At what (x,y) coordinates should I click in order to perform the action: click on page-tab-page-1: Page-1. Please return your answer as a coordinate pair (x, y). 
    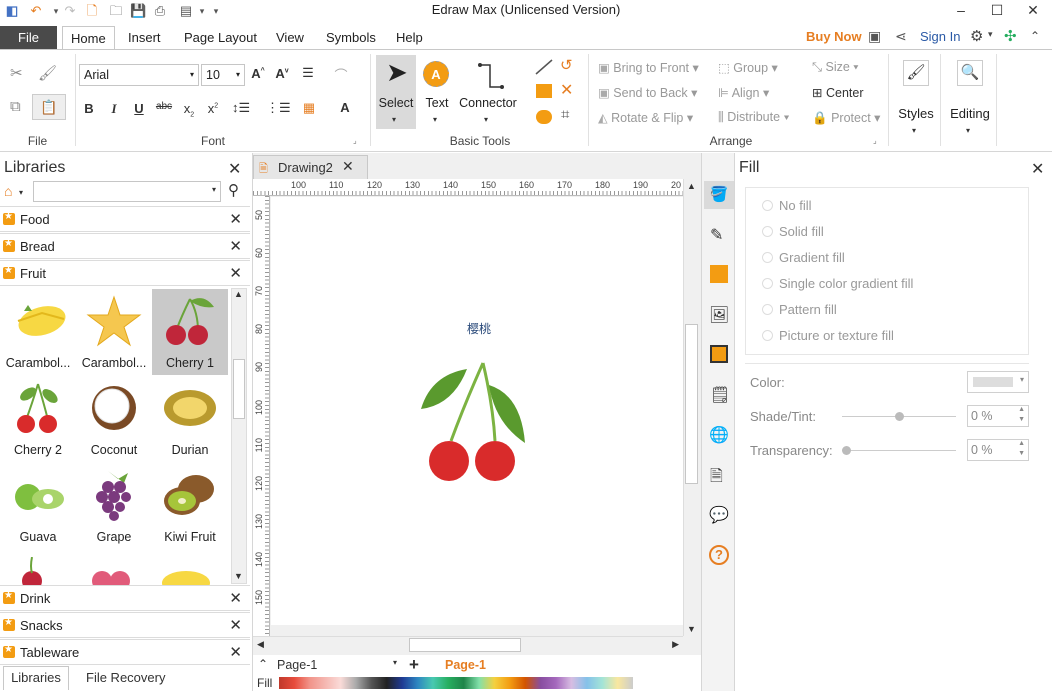
    Looking at the image, I should click on (465, 665).